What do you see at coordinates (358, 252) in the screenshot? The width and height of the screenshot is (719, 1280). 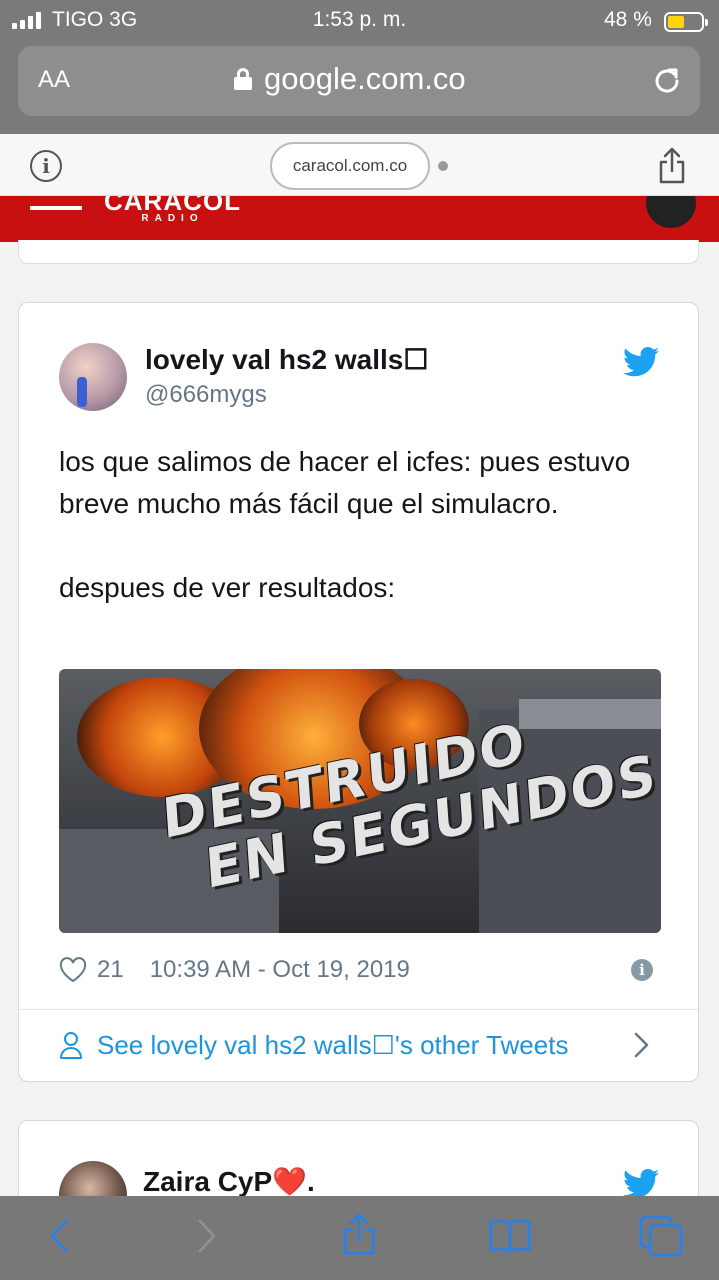 I see `previous-card` at bounding box center [358, 252].